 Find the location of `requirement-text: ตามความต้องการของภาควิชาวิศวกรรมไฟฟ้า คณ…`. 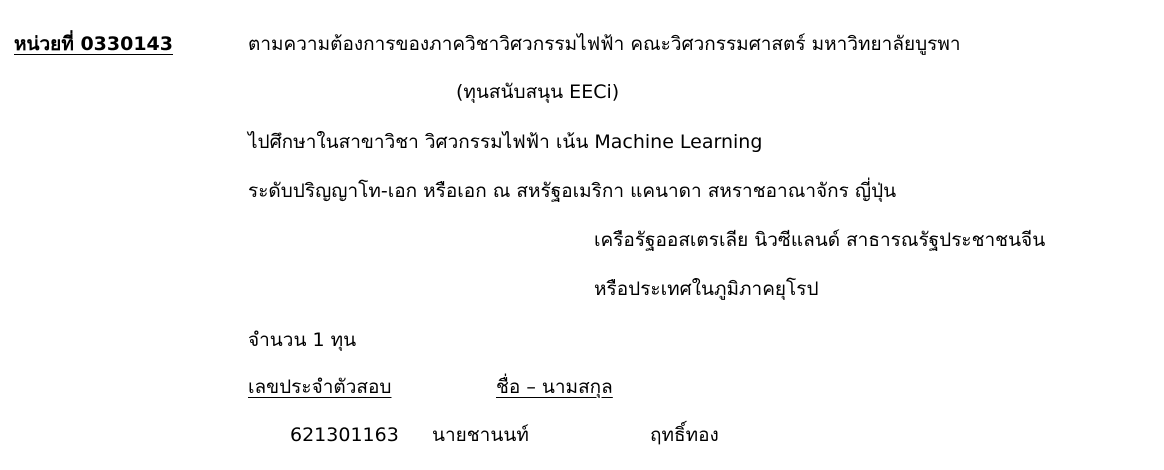

requirement-text: ตามความต้องการของภาควิชาวิศวกรรมไฟฟ้า คณ… is located at coordinates (604, 44).